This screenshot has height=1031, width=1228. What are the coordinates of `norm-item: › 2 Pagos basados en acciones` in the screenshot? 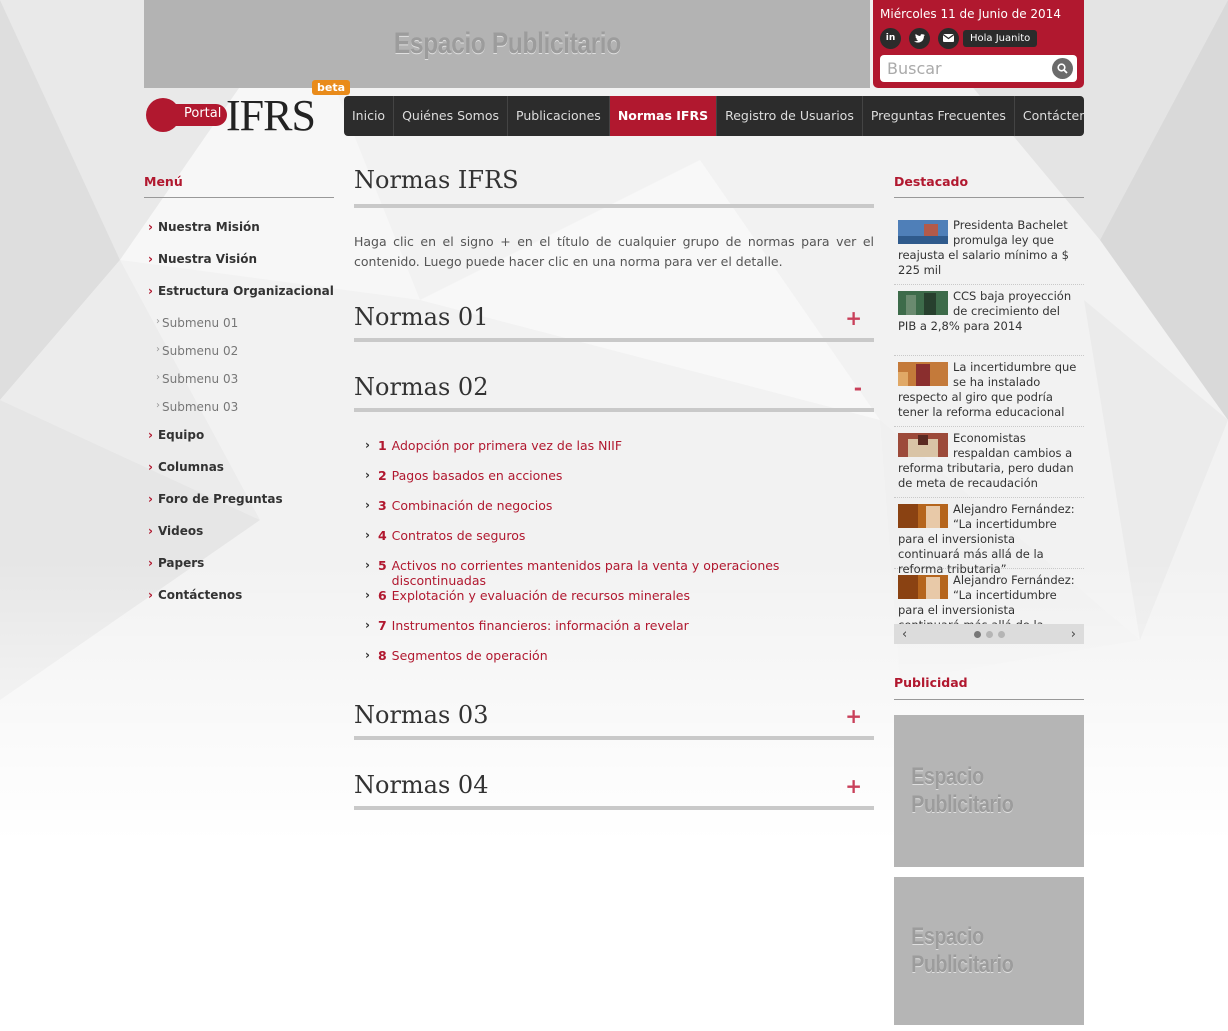 It's located at (619, 483).